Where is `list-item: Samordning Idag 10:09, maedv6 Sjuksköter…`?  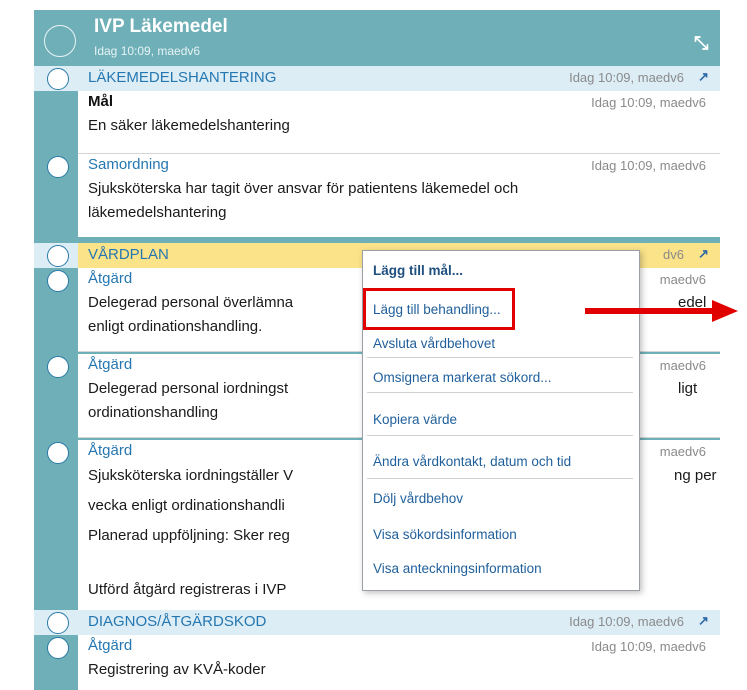
list-item: Samordning Idag 10:09, maedv6 Sjuksköter… is located at coordinates (377, 195).